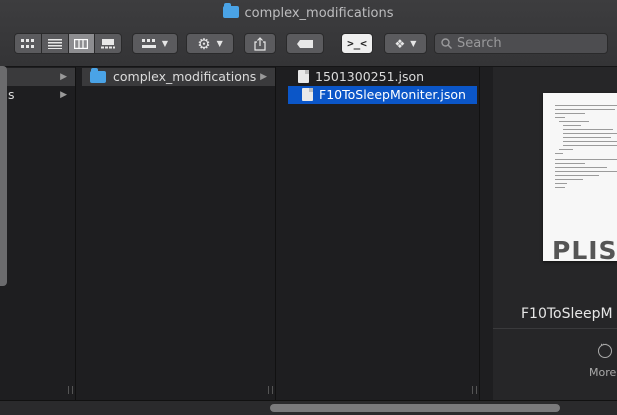  I want to click on list-item: 1501300251.json, so click(381, 77).